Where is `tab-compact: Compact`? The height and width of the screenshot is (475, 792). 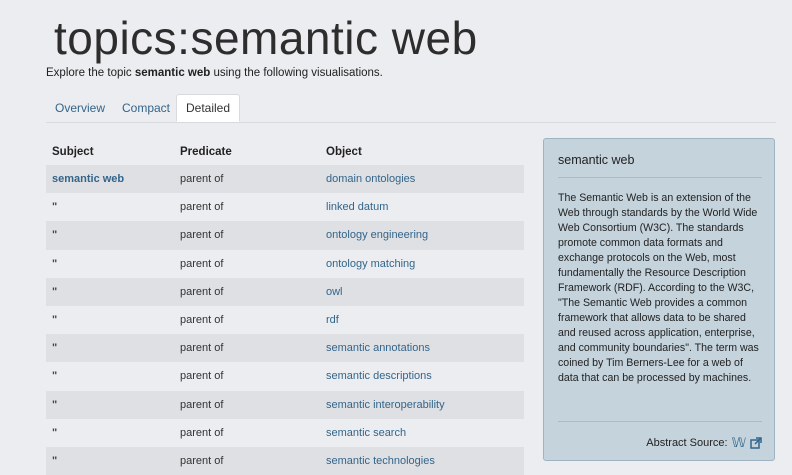 tab-compact: Compact is located at coordinates (146, 108).